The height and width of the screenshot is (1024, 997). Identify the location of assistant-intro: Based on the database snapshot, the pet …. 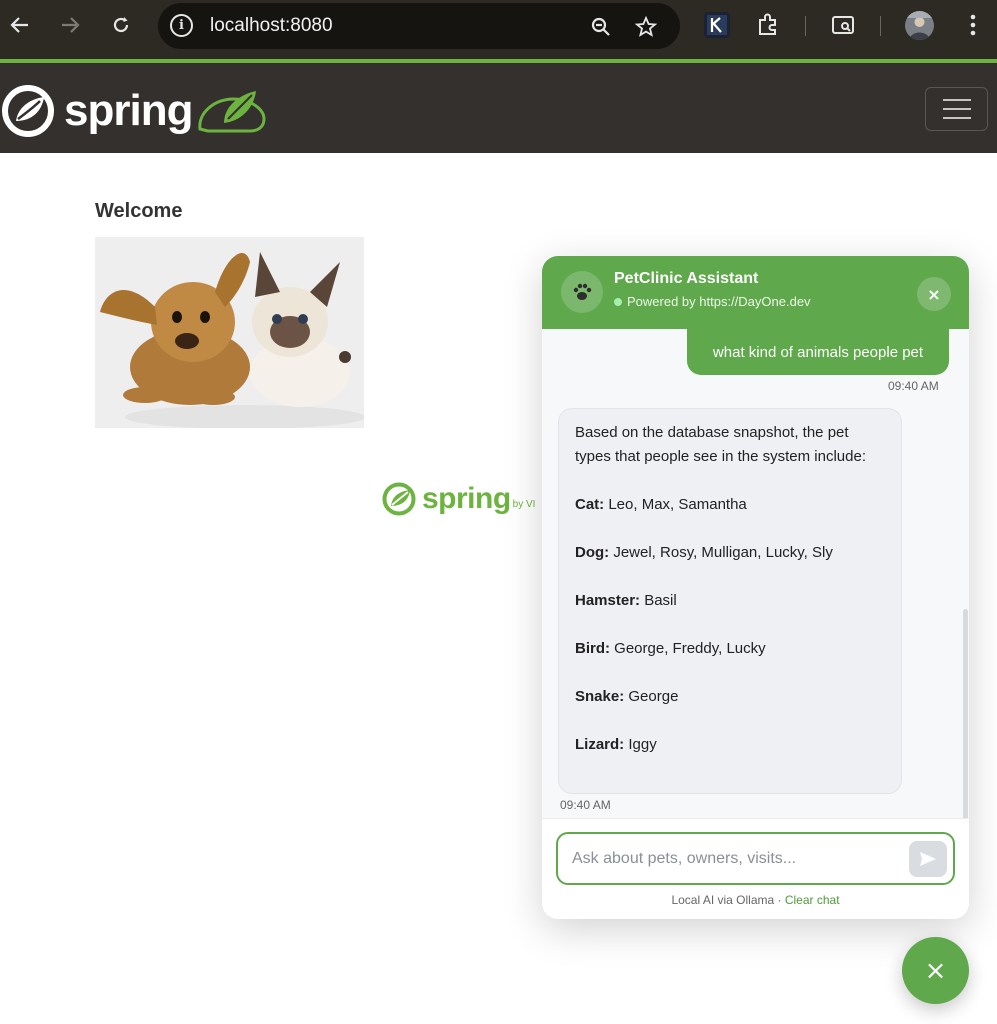
(721, 444).